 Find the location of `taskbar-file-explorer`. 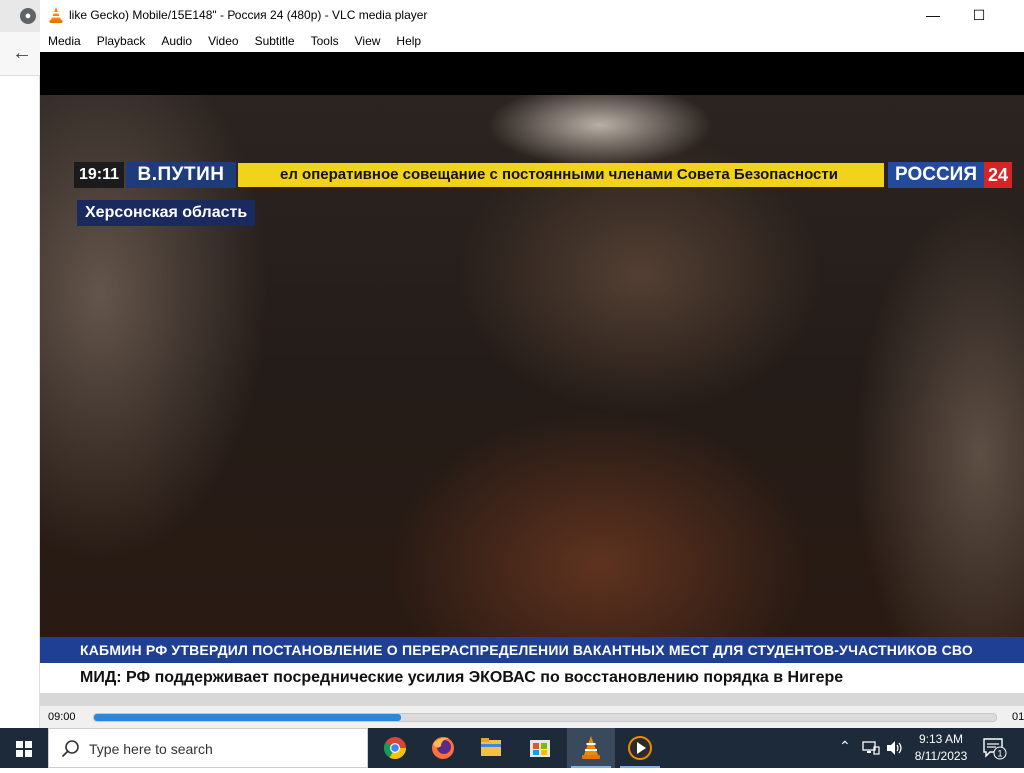

taskbar-file-explorer is located at coordinates (491, 748).